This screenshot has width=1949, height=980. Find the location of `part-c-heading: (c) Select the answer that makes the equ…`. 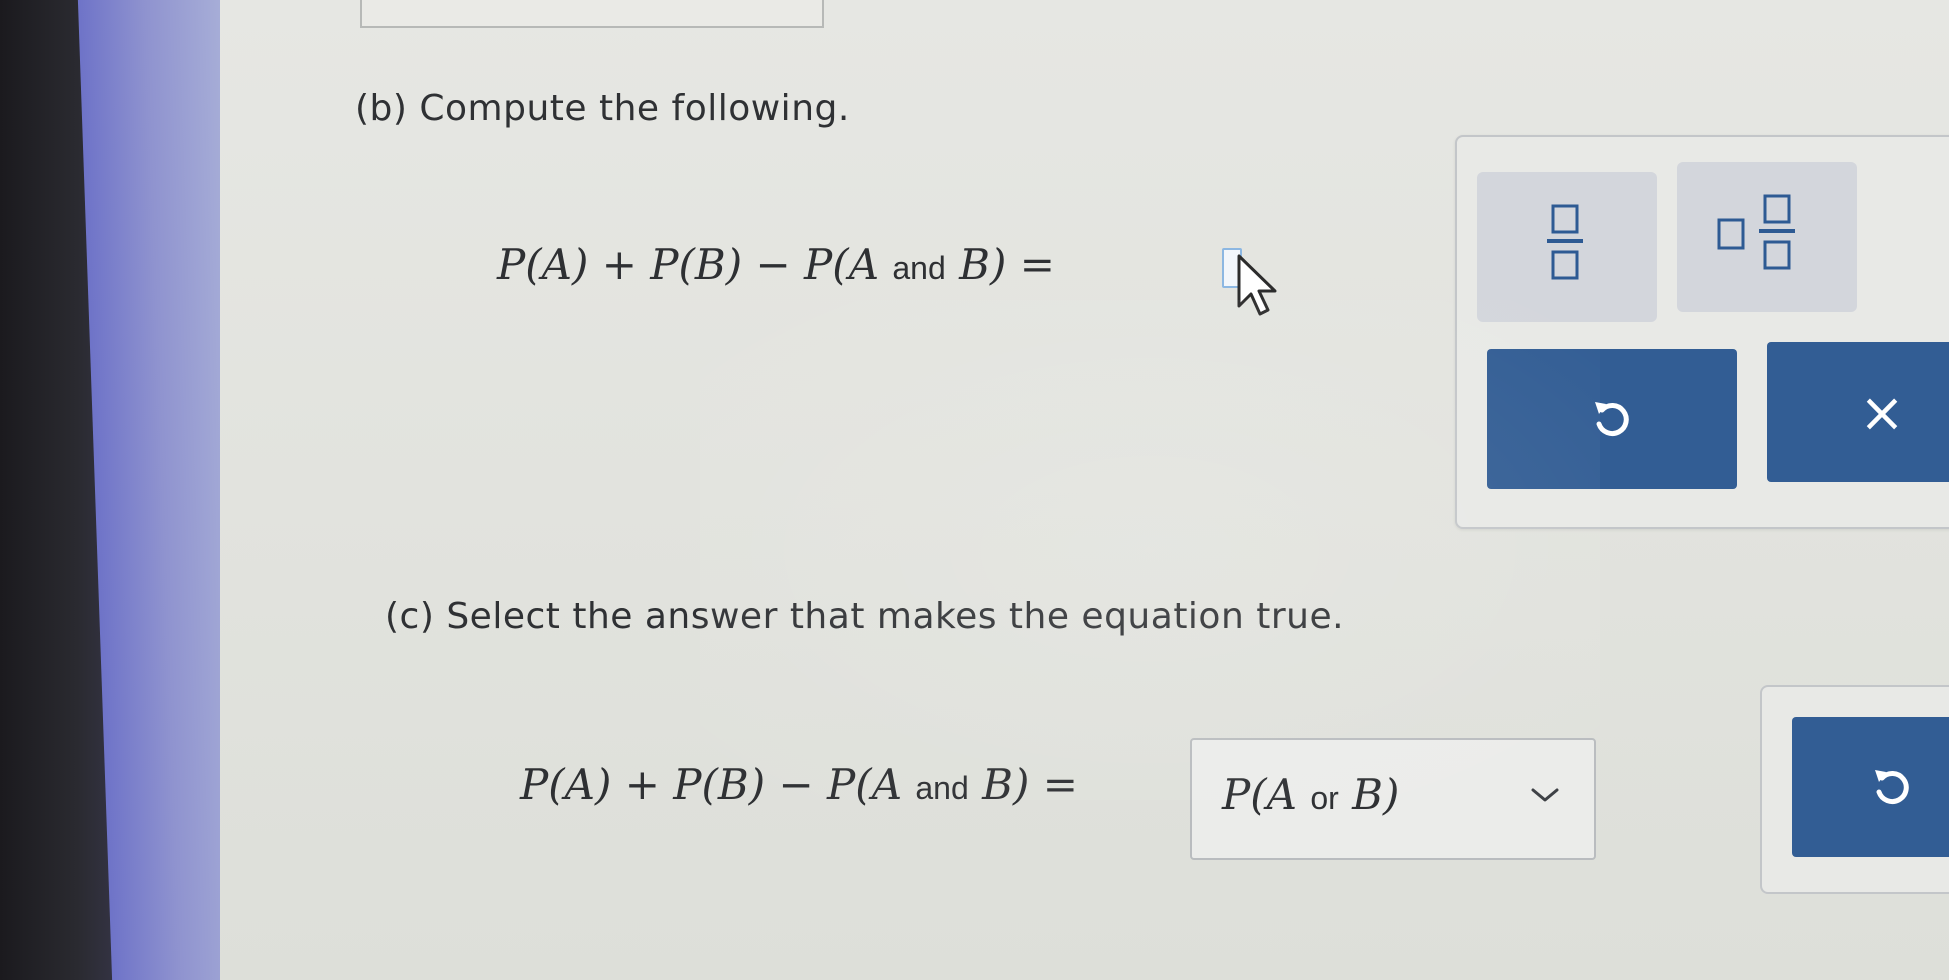

part-c-heading: (c) Select the answer that makes the equ… is located at coordinates (865, 616).